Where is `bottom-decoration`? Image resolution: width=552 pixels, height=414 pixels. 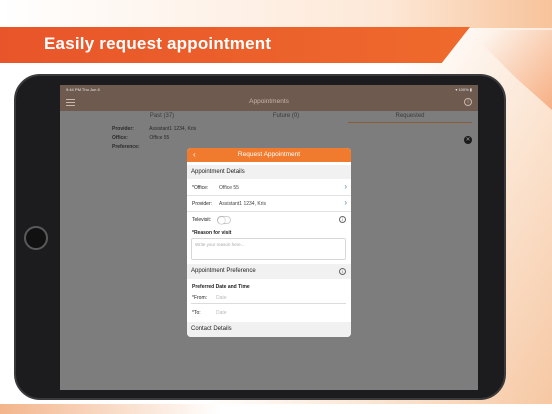
bottom-decoration is located at coordinates (276, 409).